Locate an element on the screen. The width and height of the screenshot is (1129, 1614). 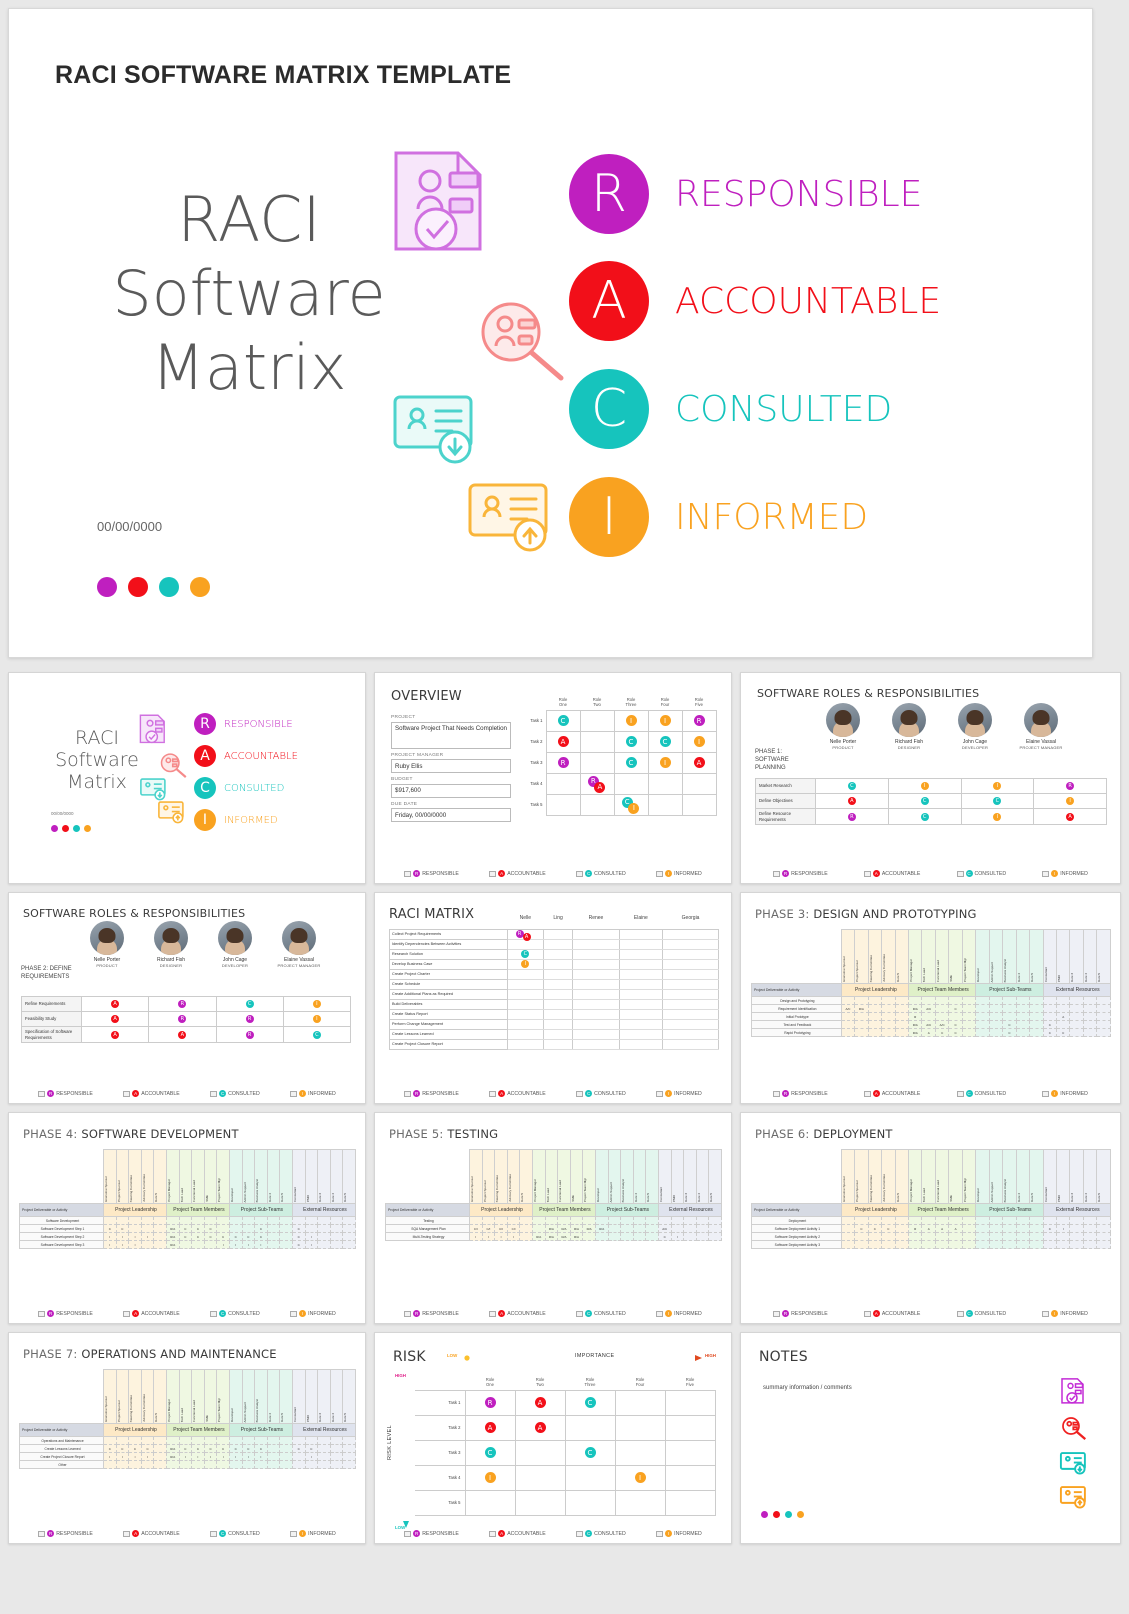
field-value-budget: $917,600 is located at coordinates (451, 790).